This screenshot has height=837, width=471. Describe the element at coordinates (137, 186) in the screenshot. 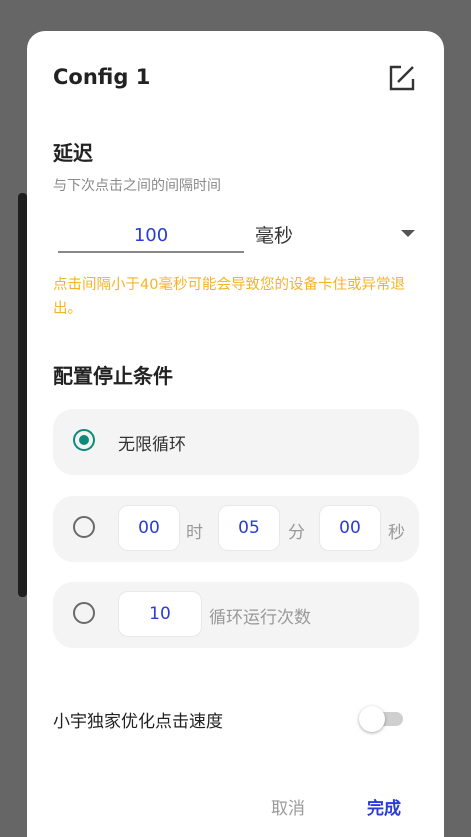

I see `delay-subtitle: 与下次点击之间的间隔时间` at that location.